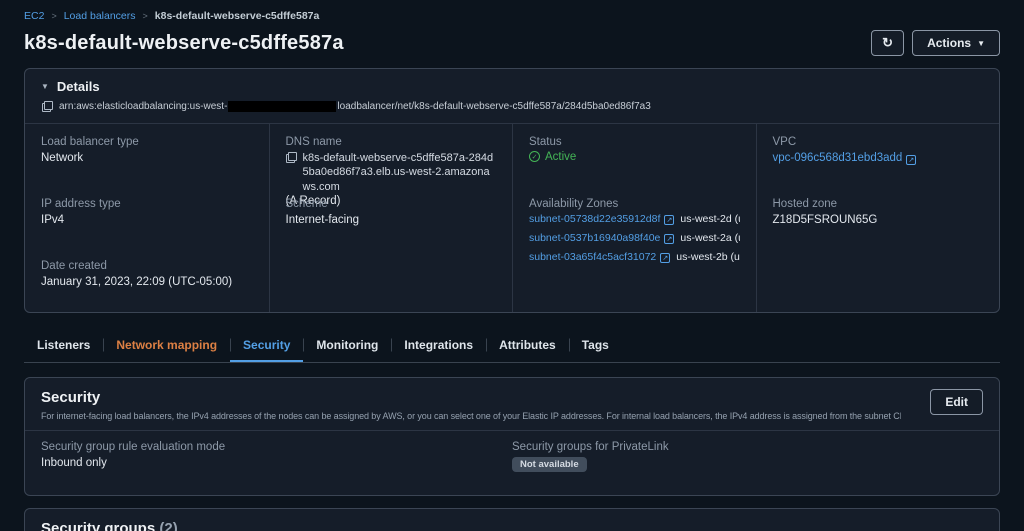 The width and height of the screenshot is (1024, 531). I want to click on field-load-balancer-type: Load balancer type Network, so click(147, 167).